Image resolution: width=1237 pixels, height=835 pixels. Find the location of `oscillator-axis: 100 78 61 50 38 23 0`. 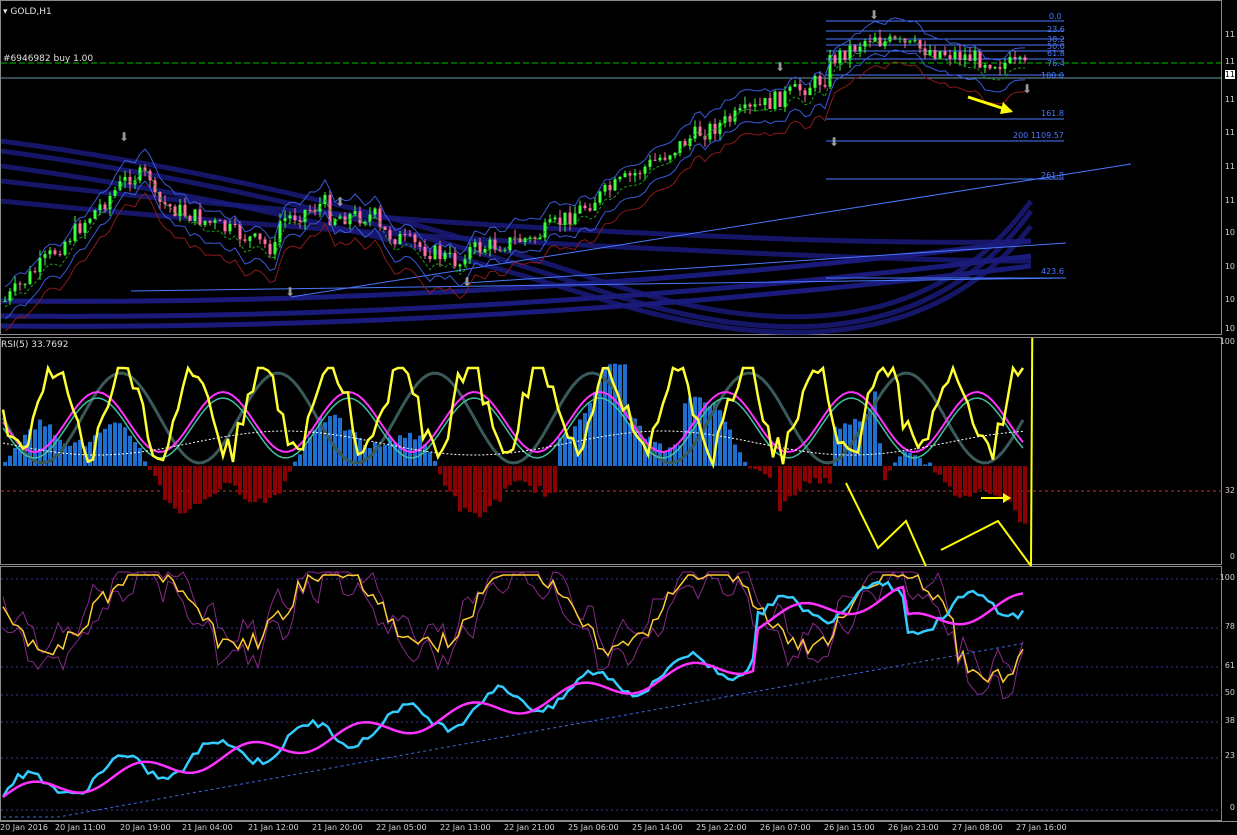

oscillator-axis: 100 78 61 50 38 23 0 is located at coordinates (1229, 693).